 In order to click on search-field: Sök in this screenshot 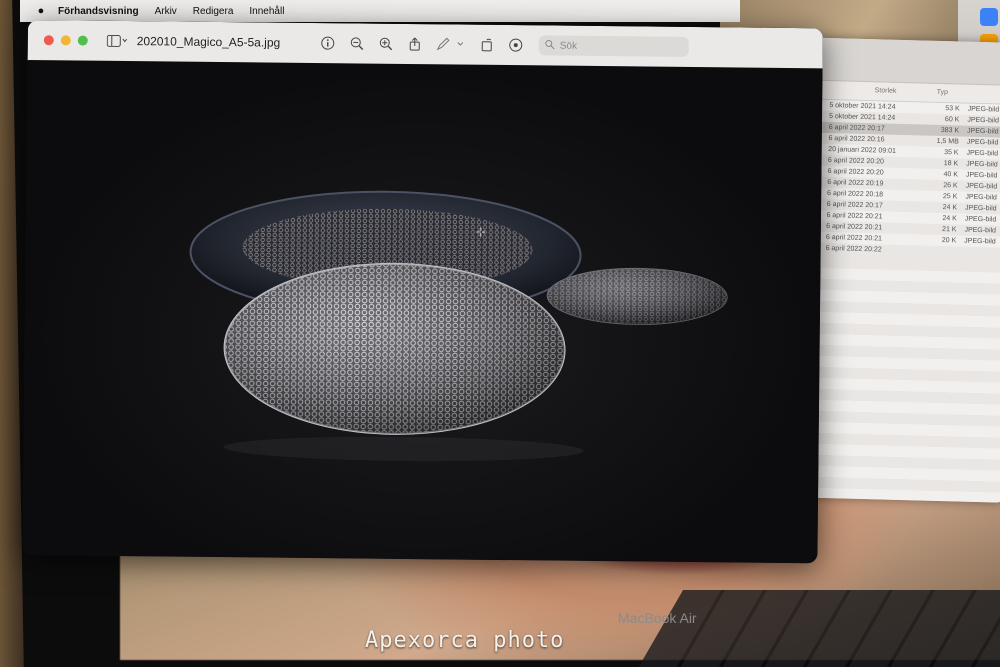, I will do `click(613, 46)`.